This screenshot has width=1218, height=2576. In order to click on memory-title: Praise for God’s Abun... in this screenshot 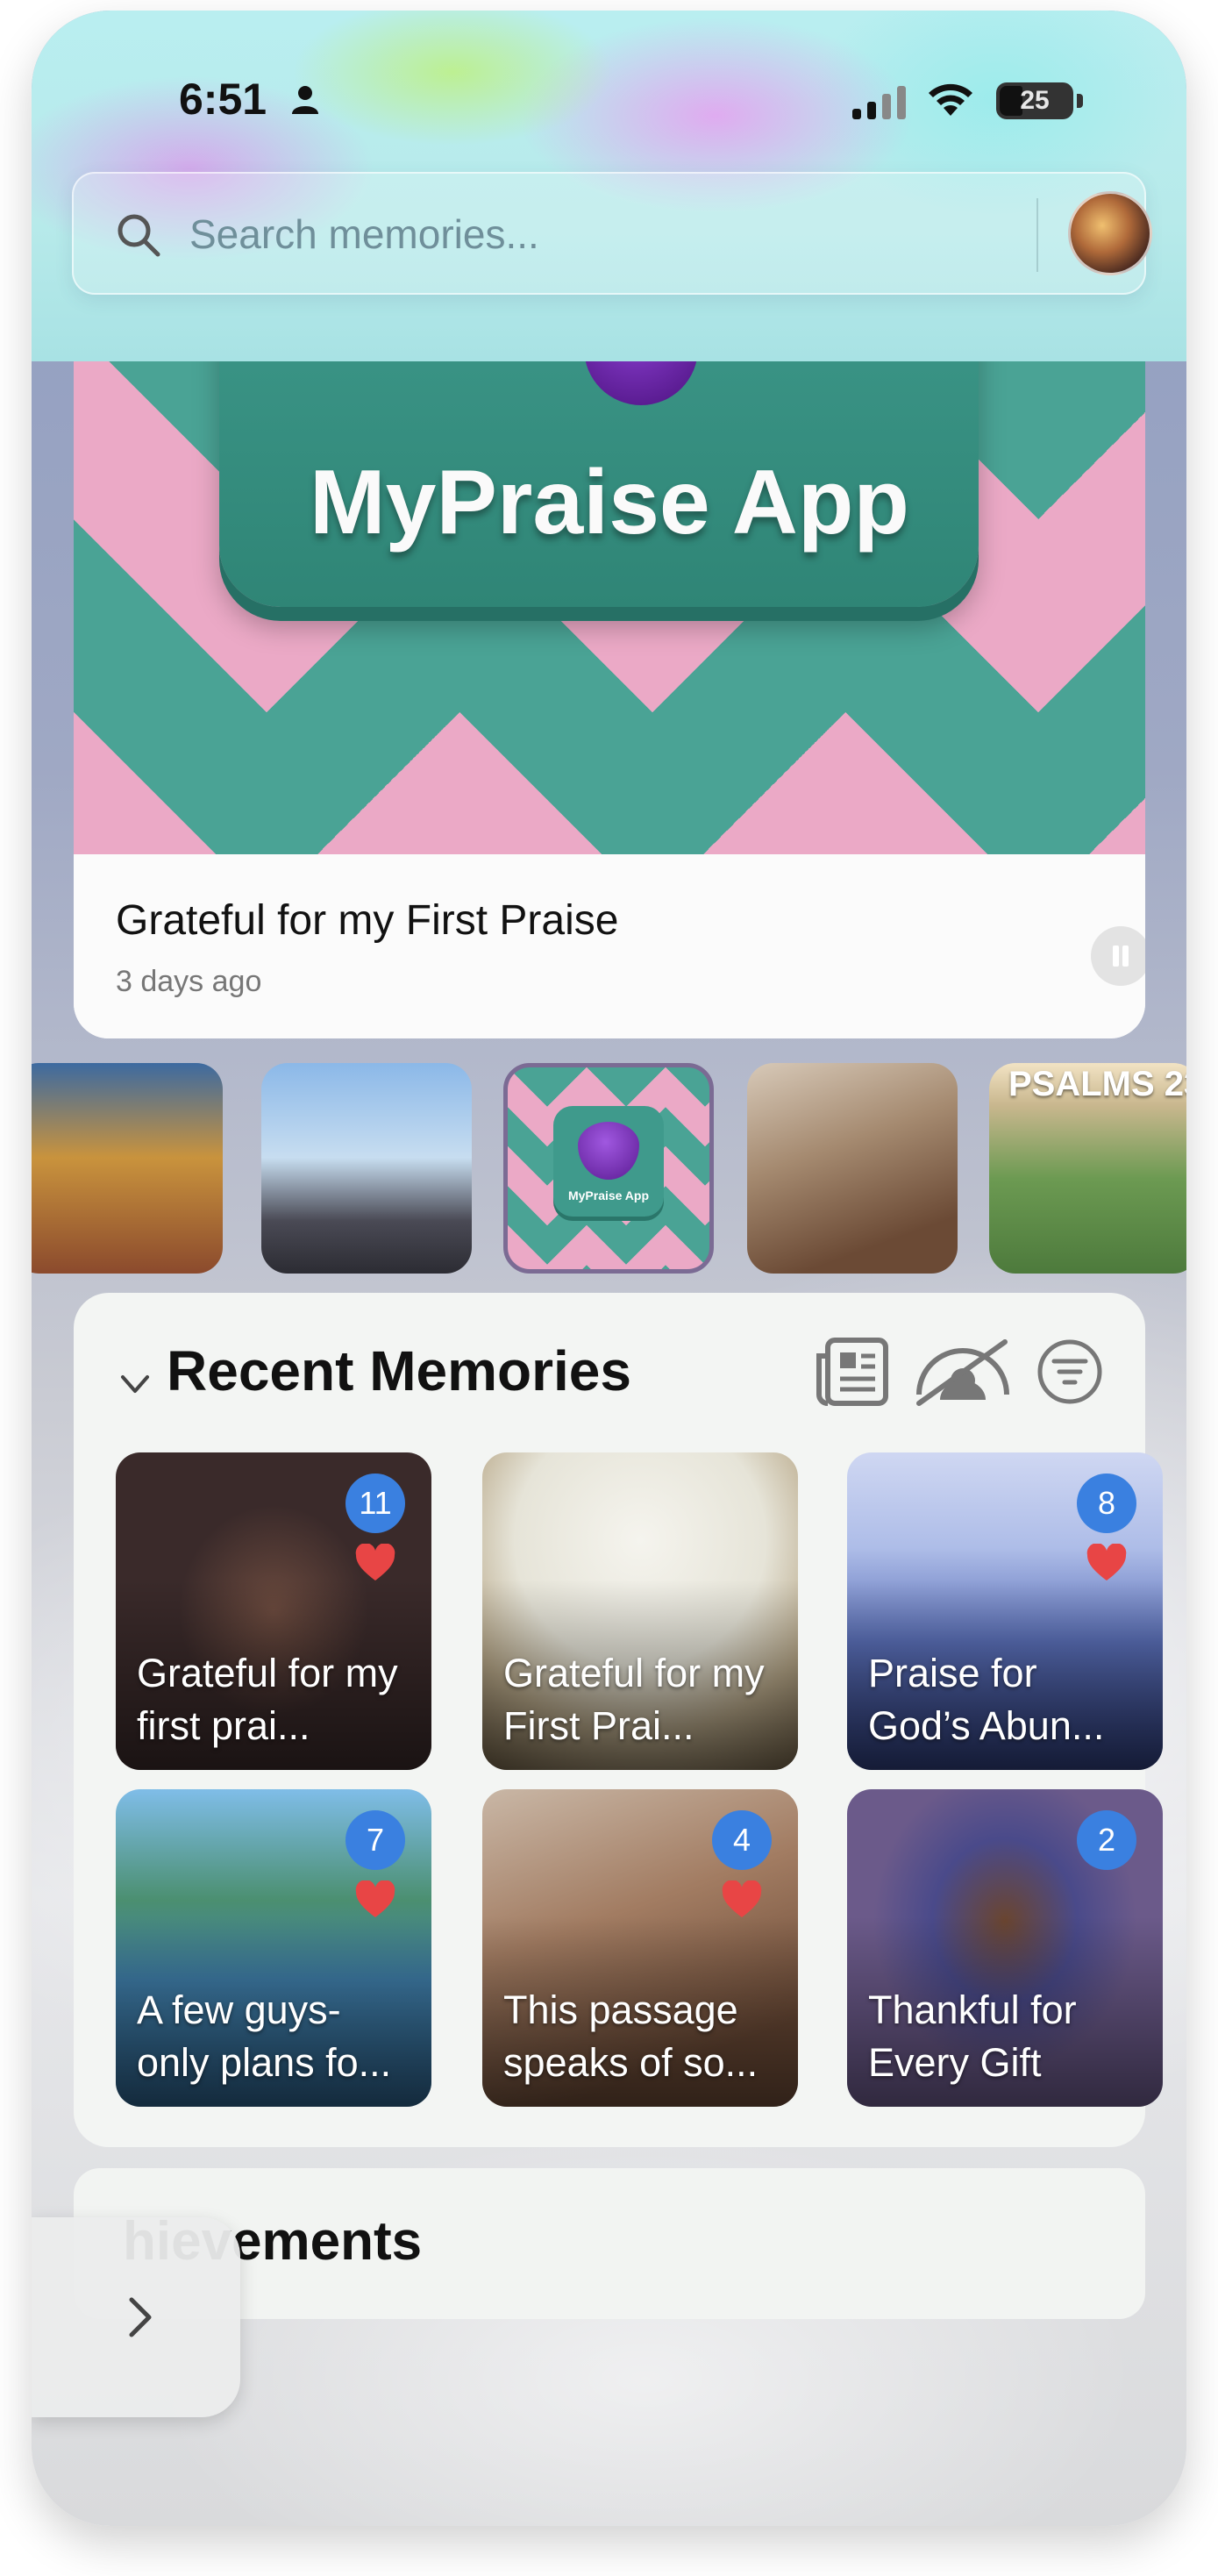, I will do `click(987, 1700)`.